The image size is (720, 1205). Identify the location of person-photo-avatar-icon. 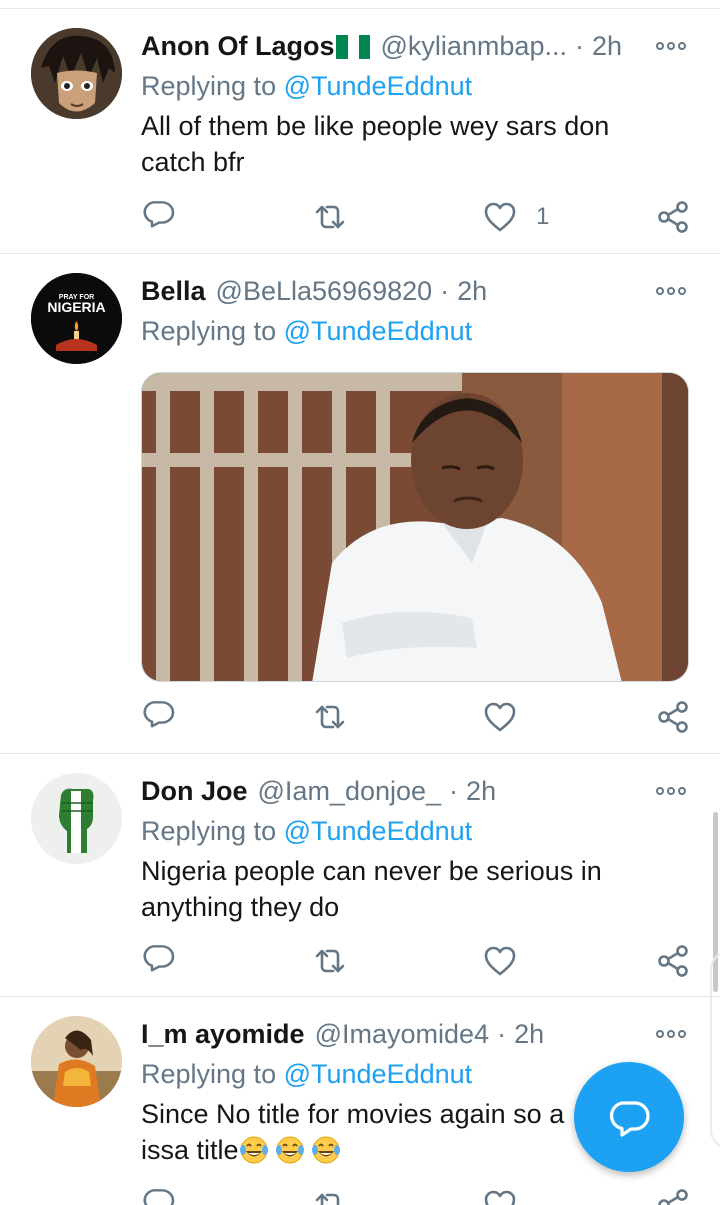
(76, 1061).